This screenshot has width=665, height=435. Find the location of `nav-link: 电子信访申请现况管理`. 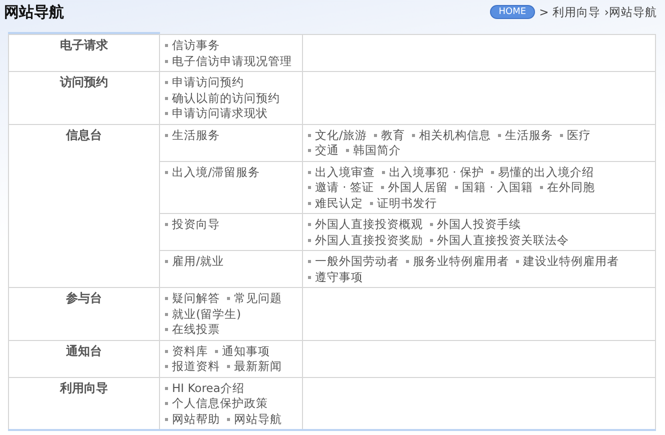

nav-link: 电子信访申请现况管理 is located at coordinates (232, 61).